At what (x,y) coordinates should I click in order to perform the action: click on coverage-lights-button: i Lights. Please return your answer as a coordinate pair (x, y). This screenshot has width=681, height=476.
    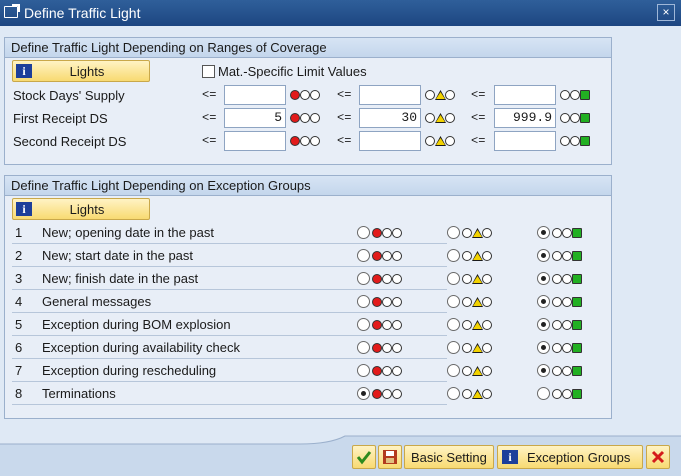
    Looking at the image, I should click on (81, 71).